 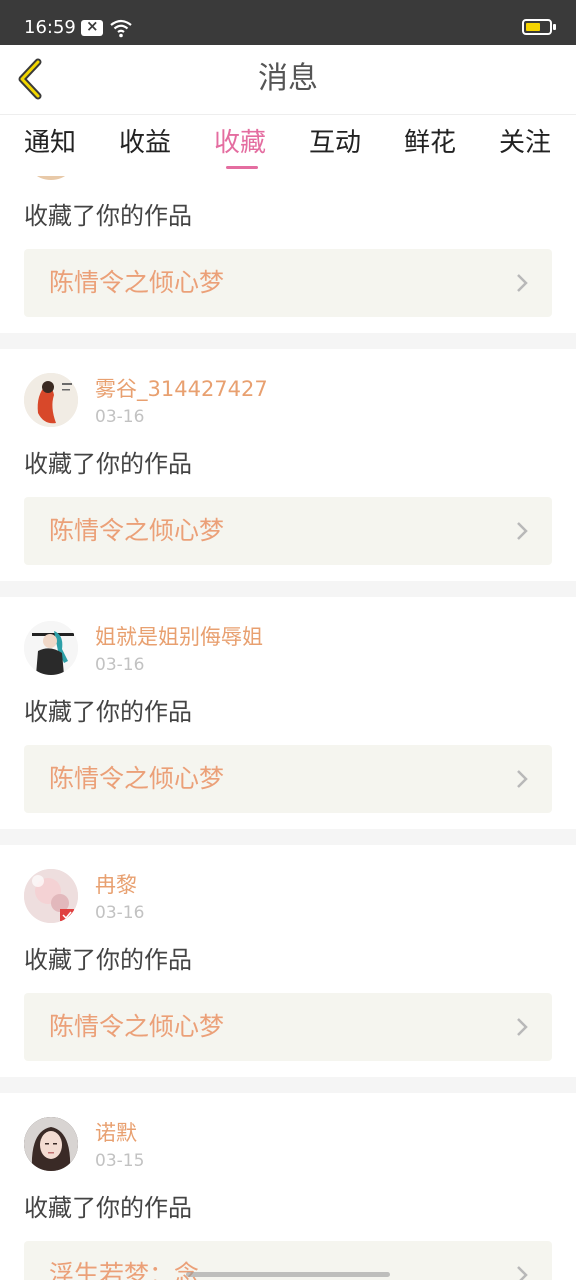 What do you see at coordinates (539, 27) in the screenshot?
I see `battery-icon` at bounding box center [539, 27].